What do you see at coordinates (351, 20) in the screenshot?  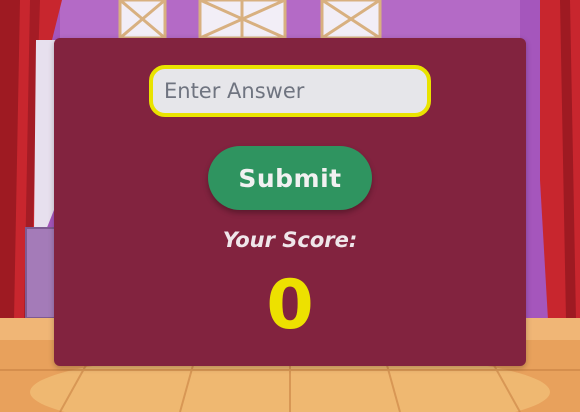 I see `window-right` at bounding box center [351, 20].